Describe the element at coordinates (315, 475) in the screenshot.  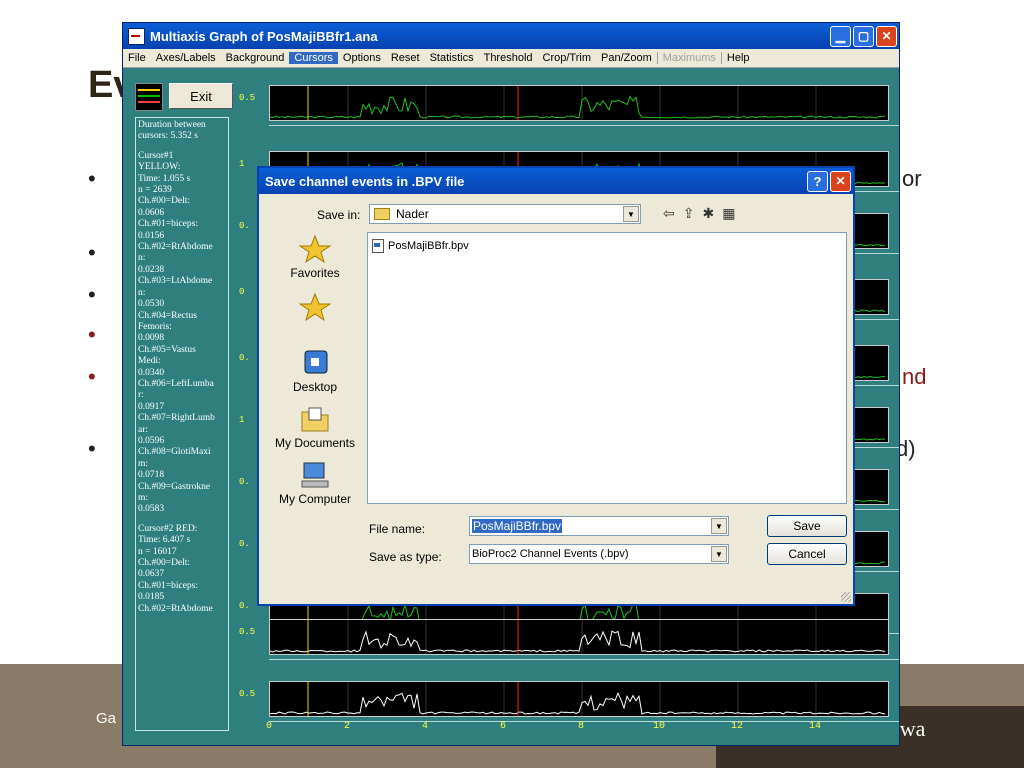
I see `computer-icon` at that location.